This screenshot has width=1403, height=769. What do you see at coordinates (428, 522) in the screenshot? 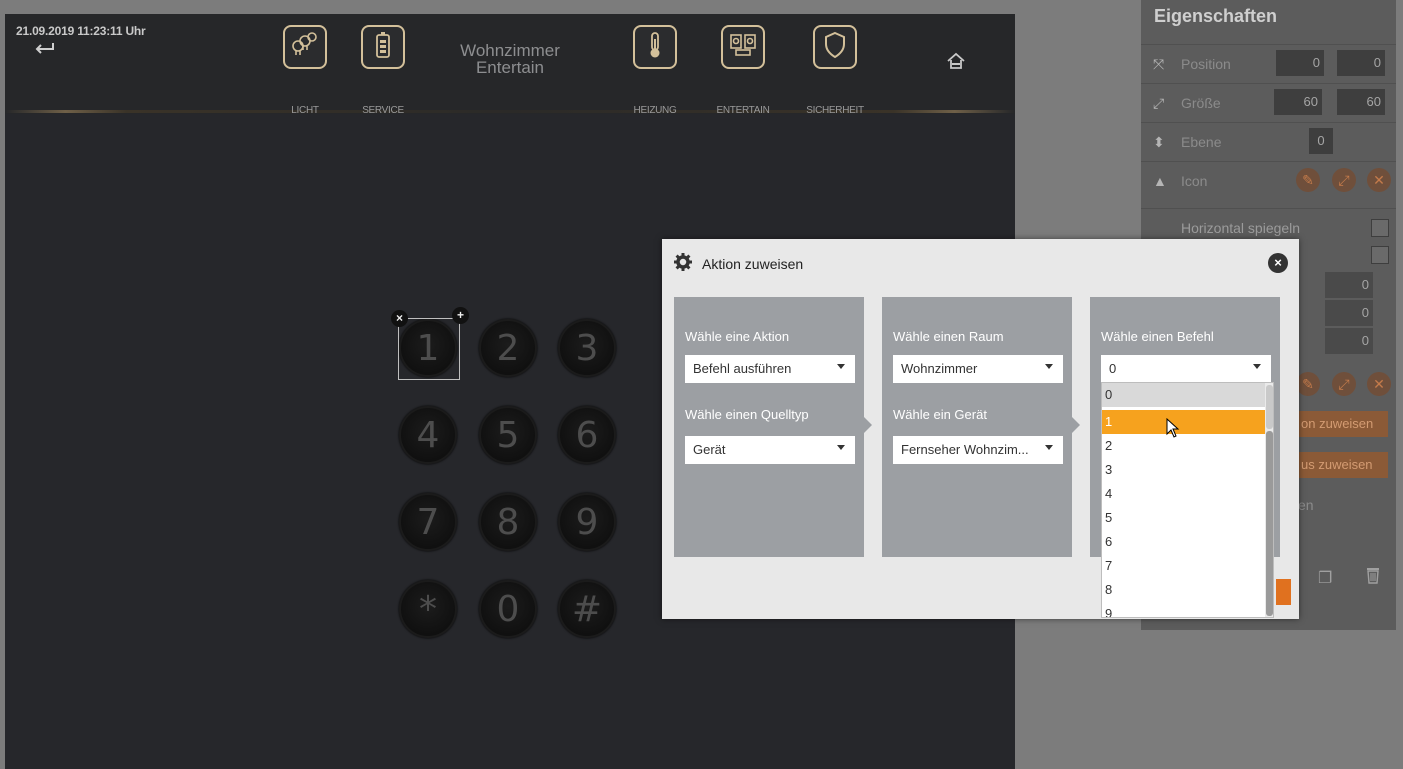
I see `keypad-key-7: 7` at bounding box center [428, 522].